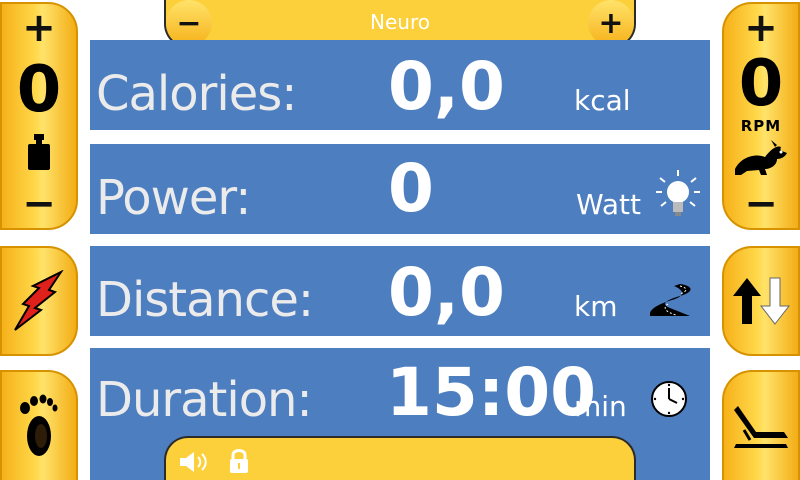 The width and height of the screenshot is (800, 480). I want to click on distance-panel: Distance: 0,0 km, so click(400, 291).